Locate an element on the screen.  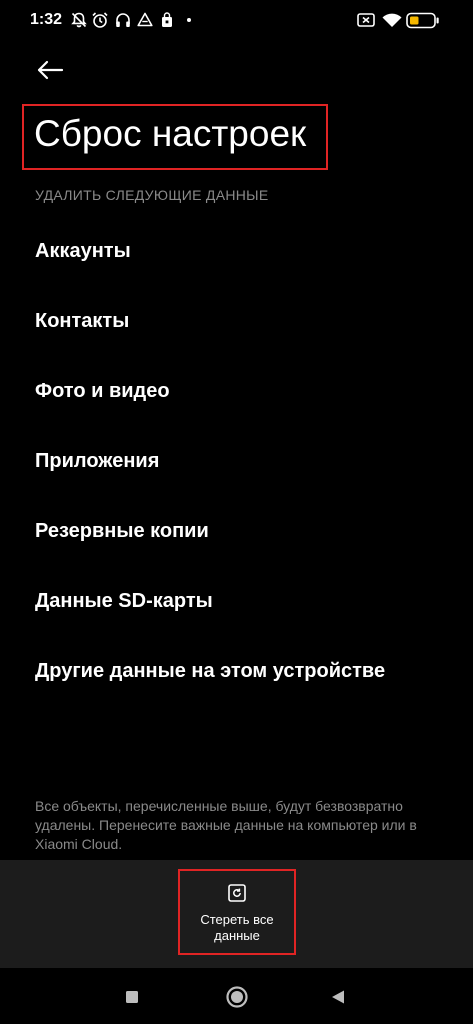
status-time: 1:32 is located at coordinates (46, 19).